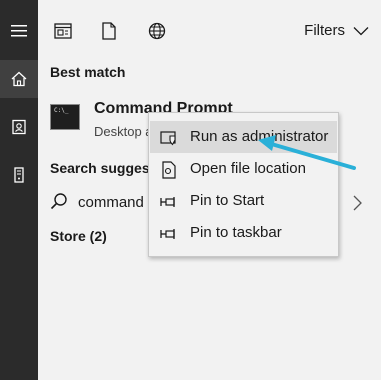 The width and height of the screenshot is (381, 380). What do you see at coordinates (169, 170) in the screenshot?
I see `file-location-icon` at bounding box center [169, 170].